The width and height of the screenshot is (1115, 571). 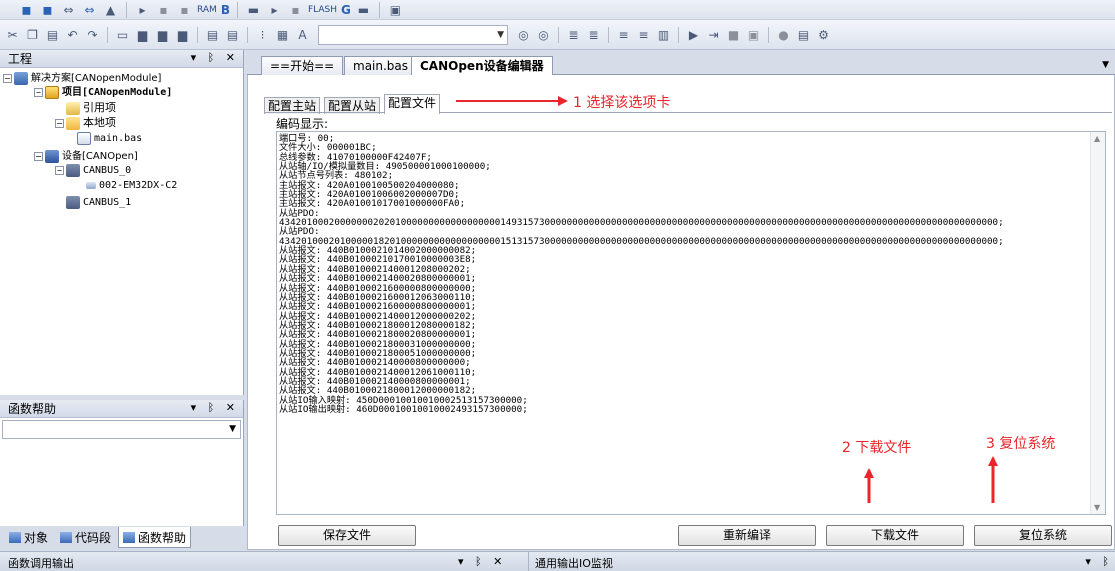 I want to click on tool-icon: ⚙, so click(x=823, y=35).